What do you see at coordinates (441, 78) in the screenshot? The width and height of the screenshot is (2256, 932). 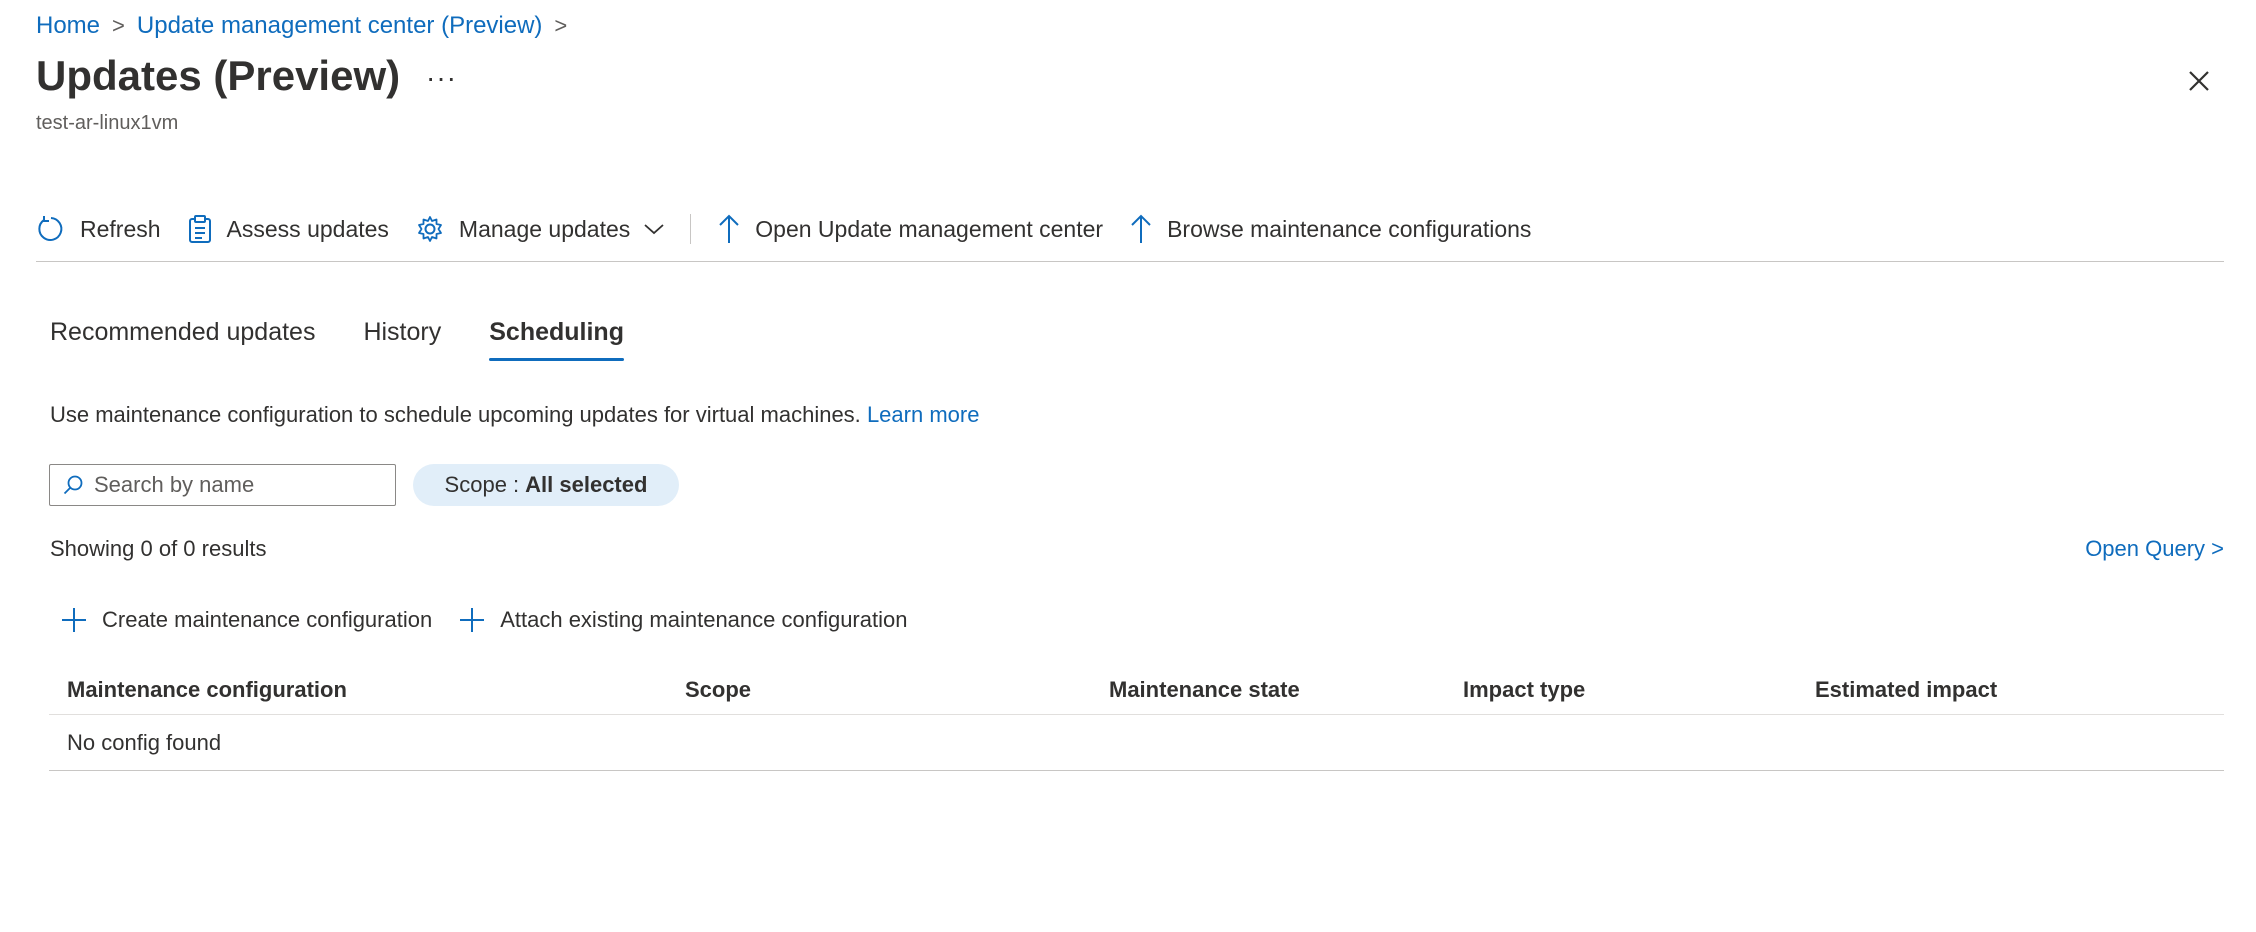 I see `more-options-button: ···` at bounding box center [441, 78].